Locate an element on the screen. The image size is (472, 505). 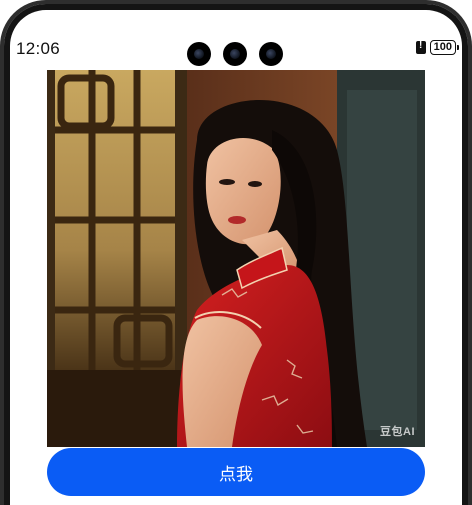
battery-icon: 100 is located at coordinates (444, 47).